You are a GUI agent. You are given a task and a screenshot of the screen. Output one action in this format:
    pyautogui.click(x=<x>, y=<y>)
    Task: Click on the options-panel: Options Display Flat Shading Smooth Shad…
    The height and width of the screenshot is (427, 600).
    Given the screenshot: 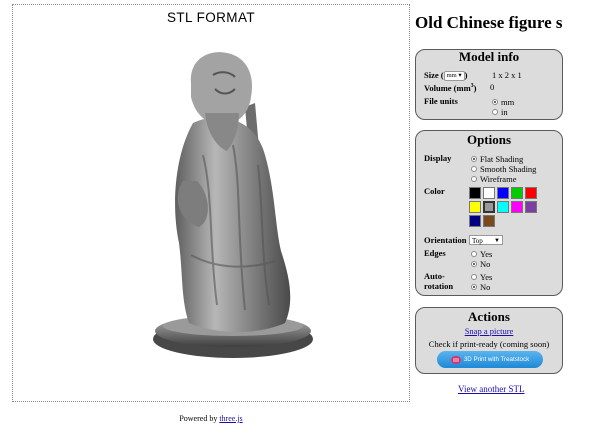 What is the action you would take?
    pyautogui.click(x=489, y=213)
    